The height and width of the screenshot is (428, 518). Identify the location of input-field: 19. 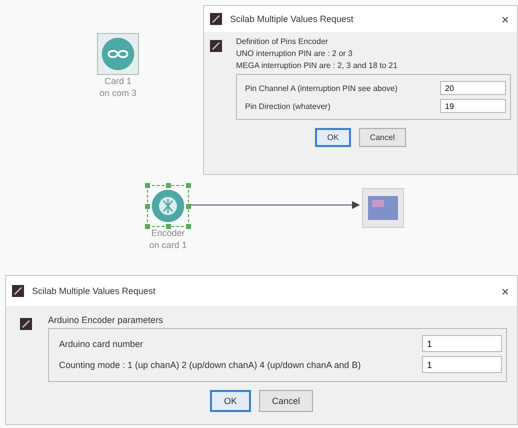
(473, 106).